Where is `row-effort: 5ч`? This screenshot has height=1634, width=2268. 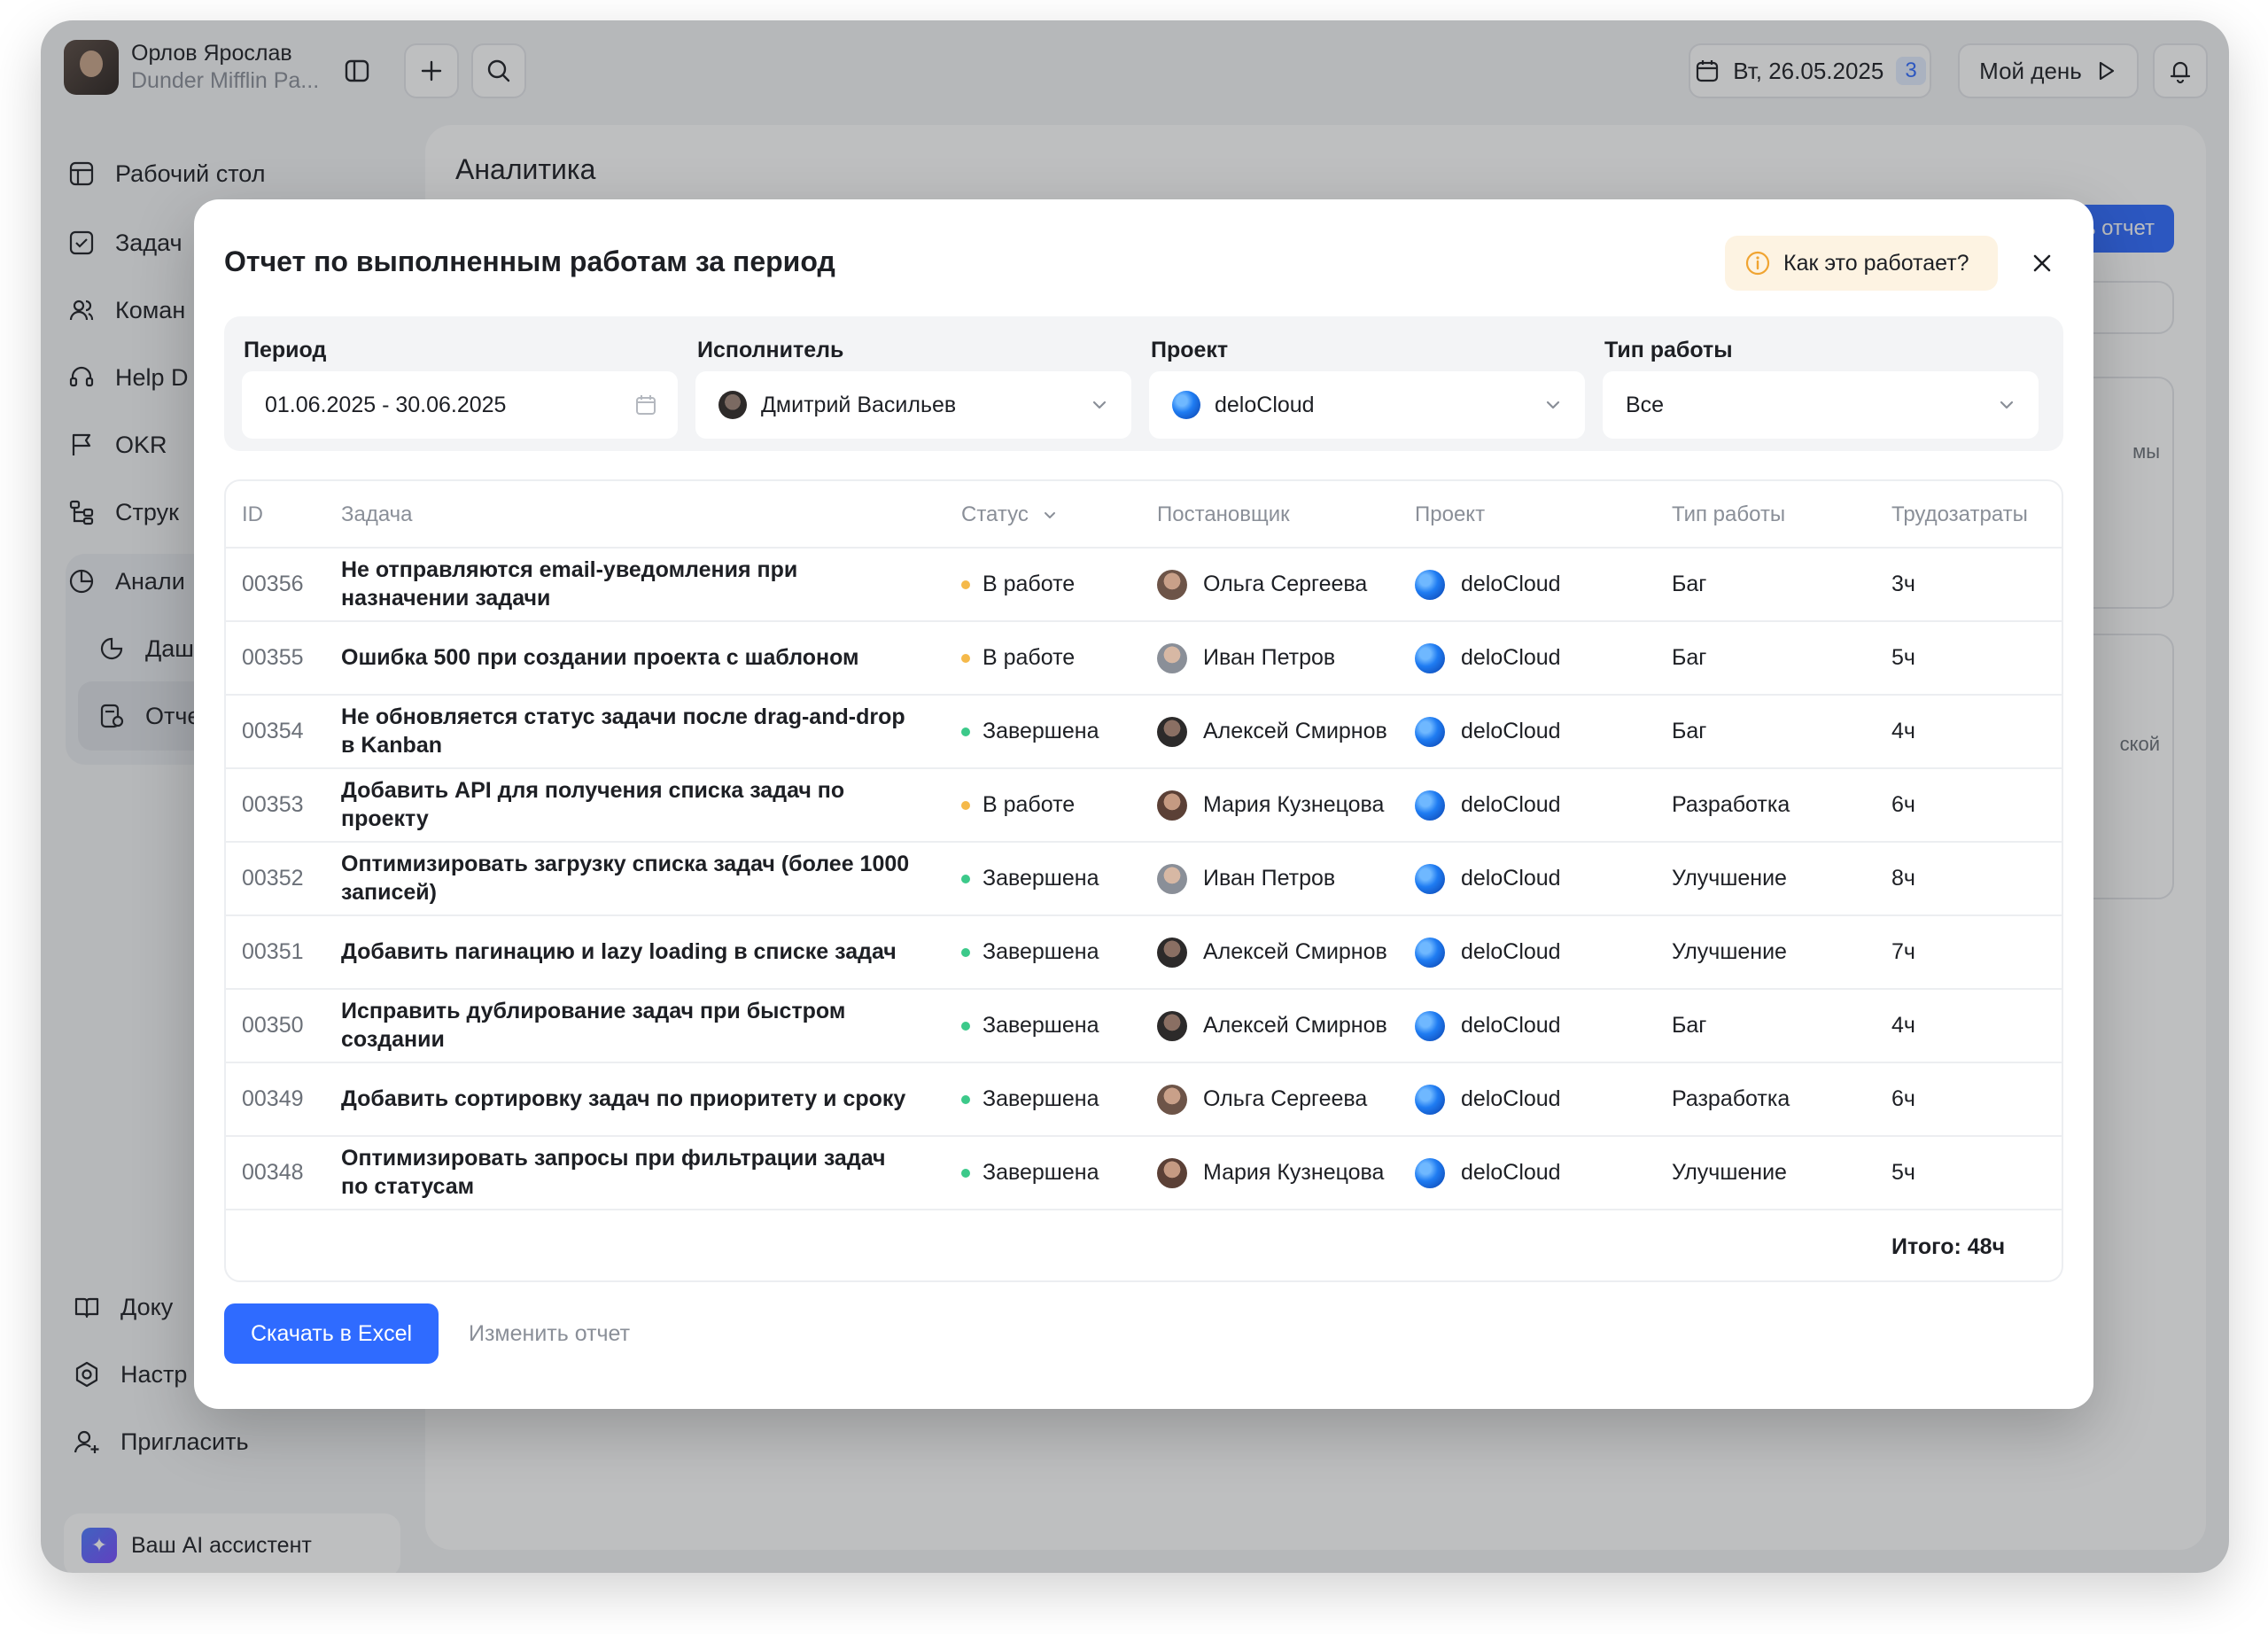 row-effort: 5ч is located at coordinates (1903, 1172).